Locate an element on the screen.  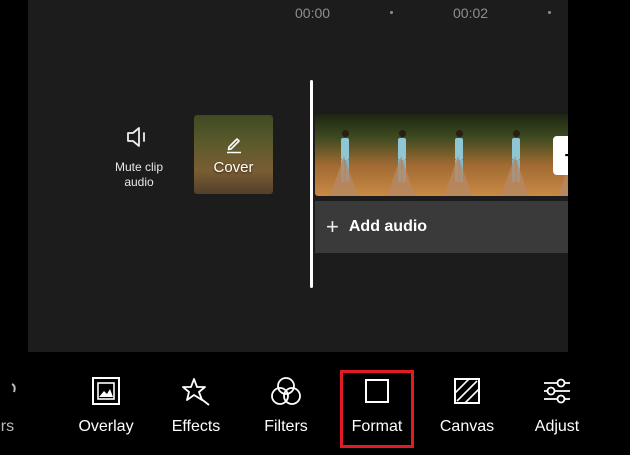
add-audio-label: Add audio is located at coordinates (388, 226).